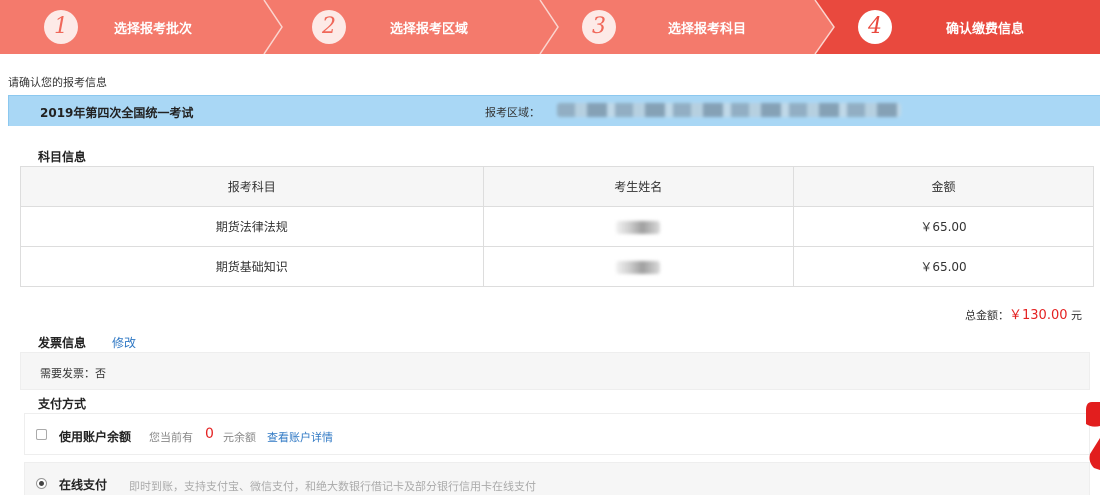  What do you see at coordinates (512, 112) in the screenshot?
I see `region-label: 报考区域：` at bounding box center [512, 112].